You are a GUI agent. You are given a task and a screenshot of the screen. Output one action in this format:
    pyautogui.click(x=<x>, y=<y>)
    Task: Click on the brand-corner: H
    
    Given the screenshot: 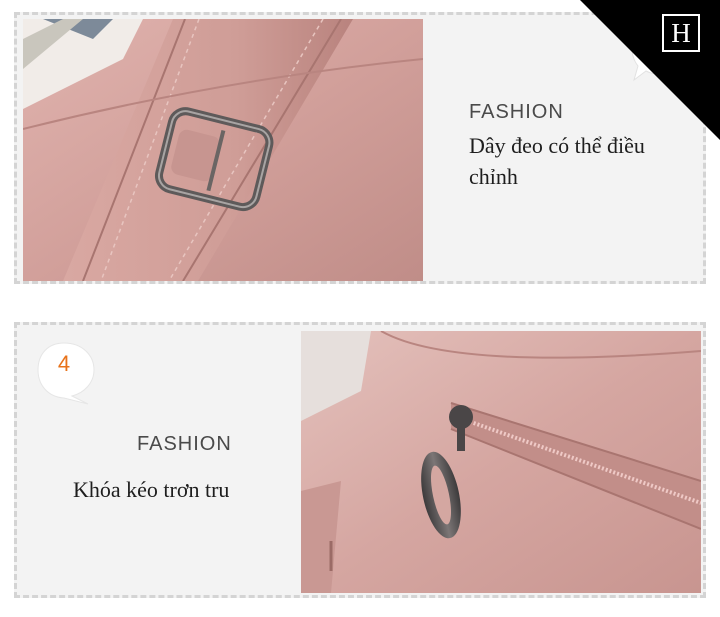 What is the action you would take?
    pyautogui.click(x=650, y=70)
    